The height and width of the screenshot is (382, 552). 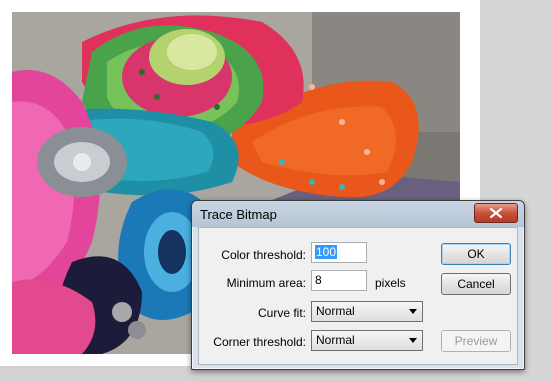 What do you see at coordinates (367, 311) in the screenshot?
I see `curve-fit-select: Normal` at bounding box center [367, 311].